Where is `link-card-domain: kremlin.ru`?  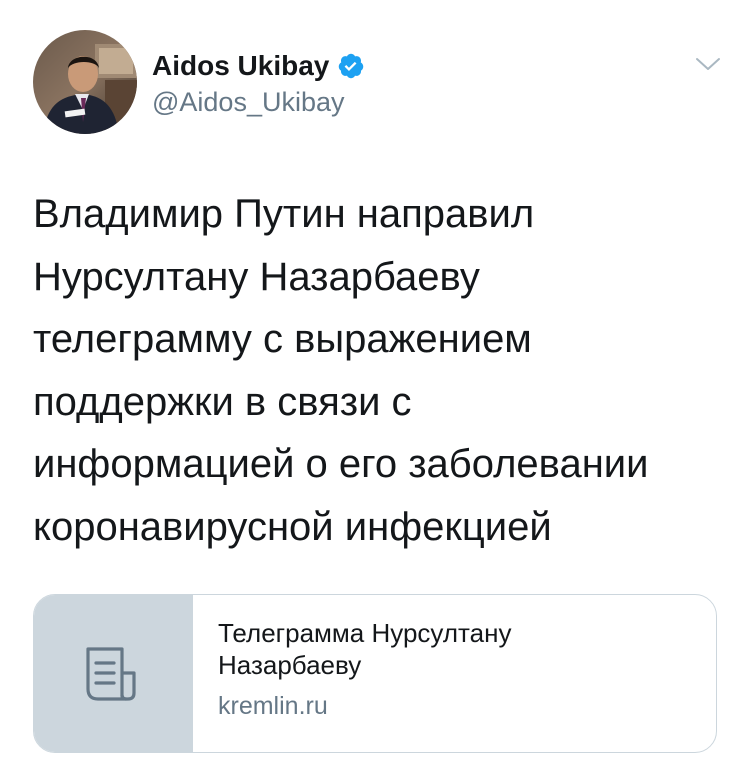 link-card-domain: kremlin.ru is located at coordinates (467, 706).